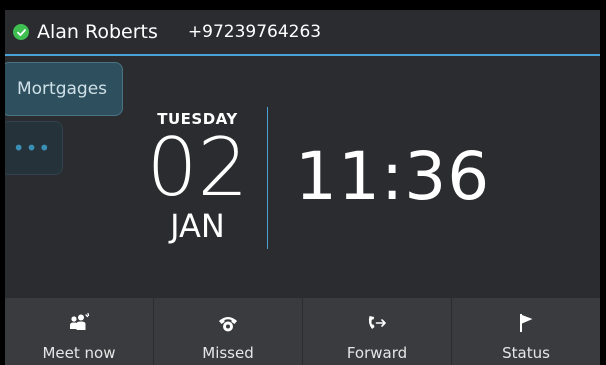  I want to click on line-keys: Mortgages •••, so click(66, 121).